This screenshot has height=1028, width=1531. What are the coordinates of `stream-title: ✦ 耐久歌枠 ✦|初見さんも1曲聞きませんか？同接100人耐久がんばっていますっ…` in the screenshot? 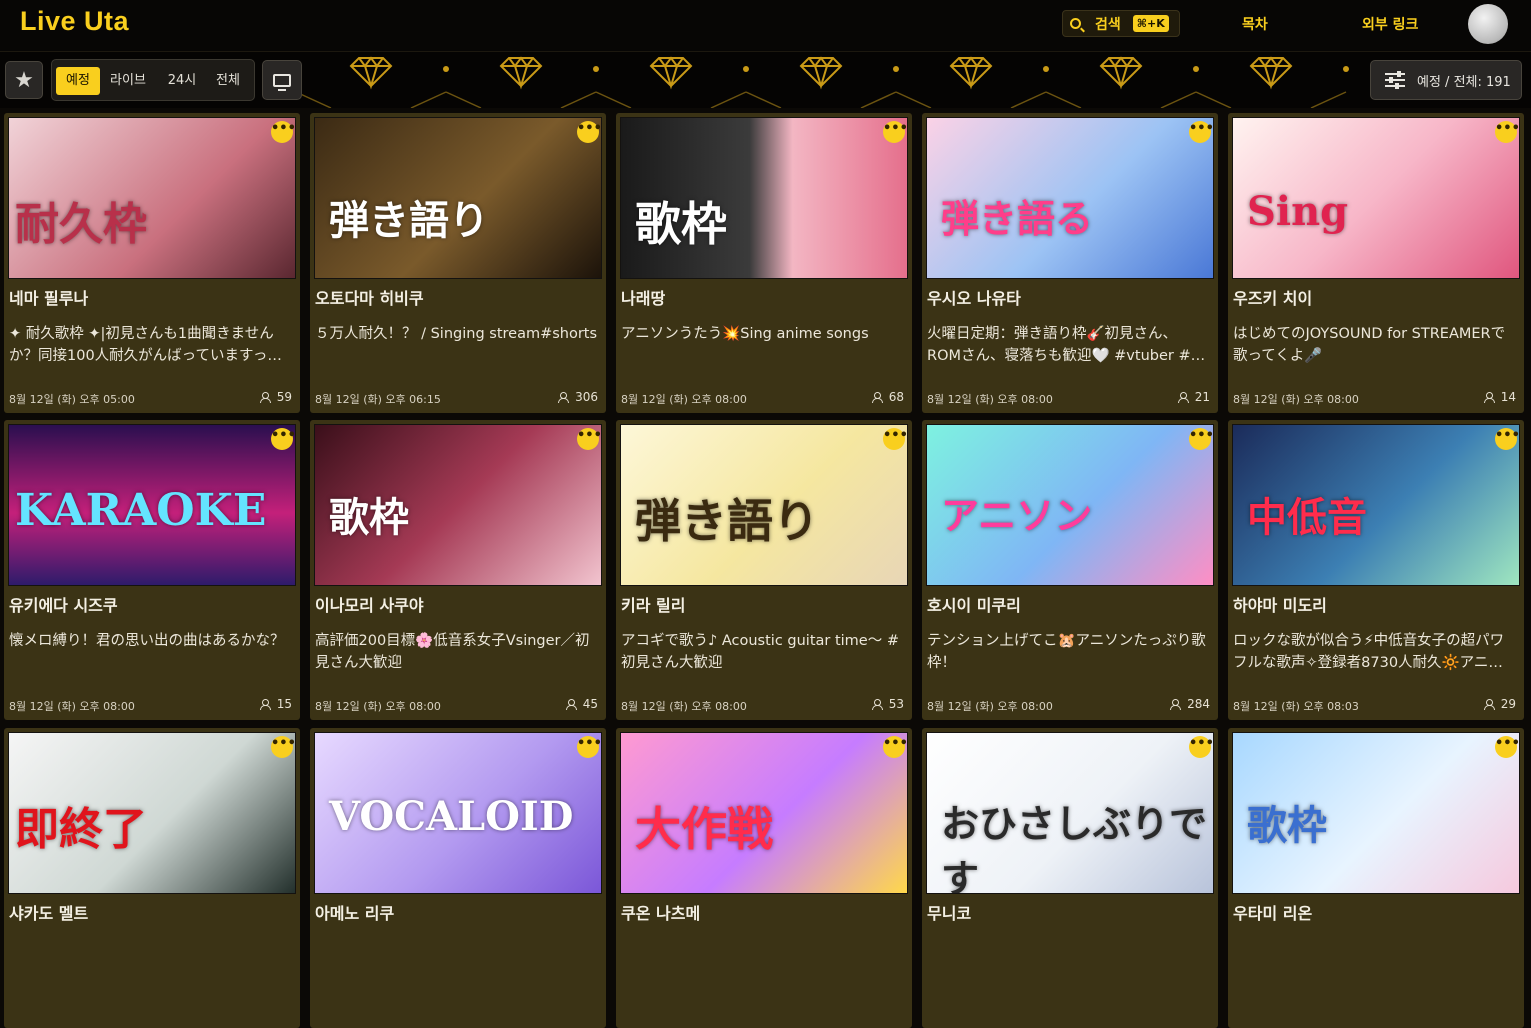 It's located at (151, 345).